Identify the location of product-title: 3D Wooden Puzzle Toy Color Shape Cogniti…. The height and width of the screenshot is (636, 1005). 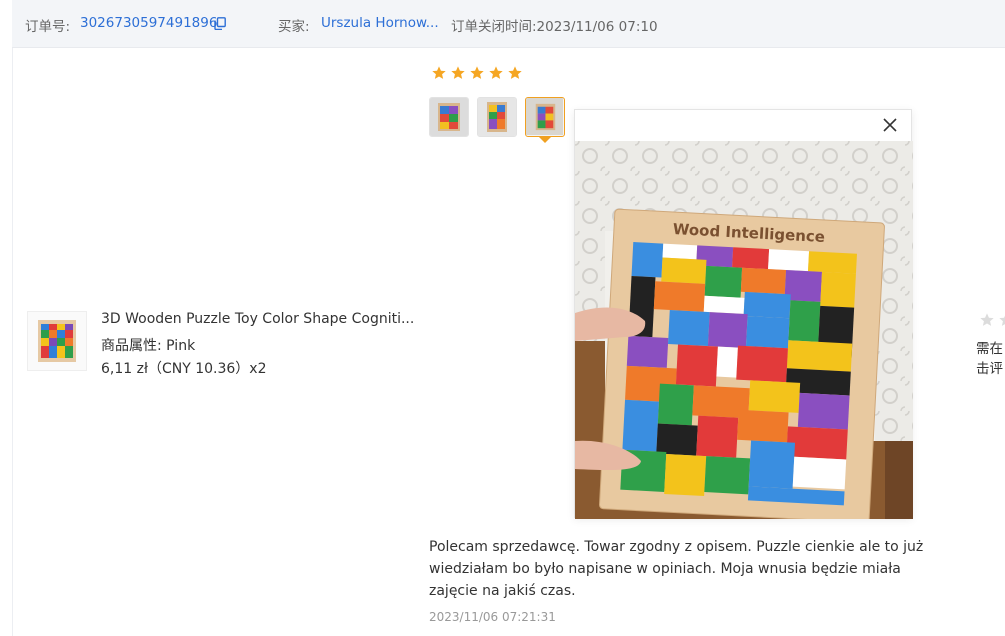
(257, 319).